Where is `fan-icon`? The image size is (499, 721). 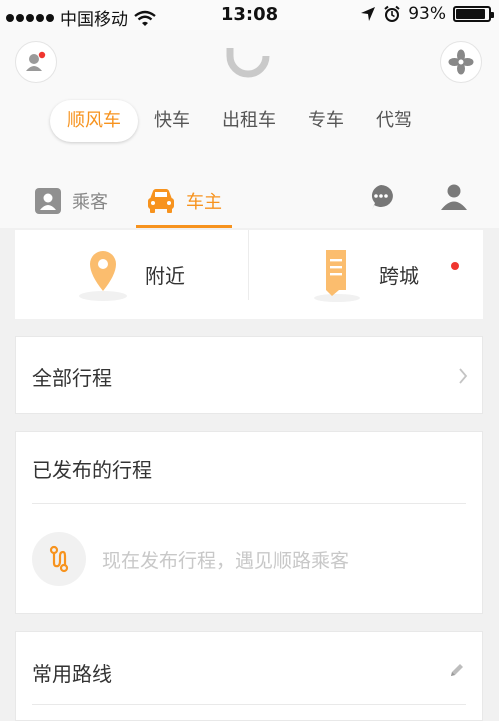 fan-icon is located at coordinates (461, 62).